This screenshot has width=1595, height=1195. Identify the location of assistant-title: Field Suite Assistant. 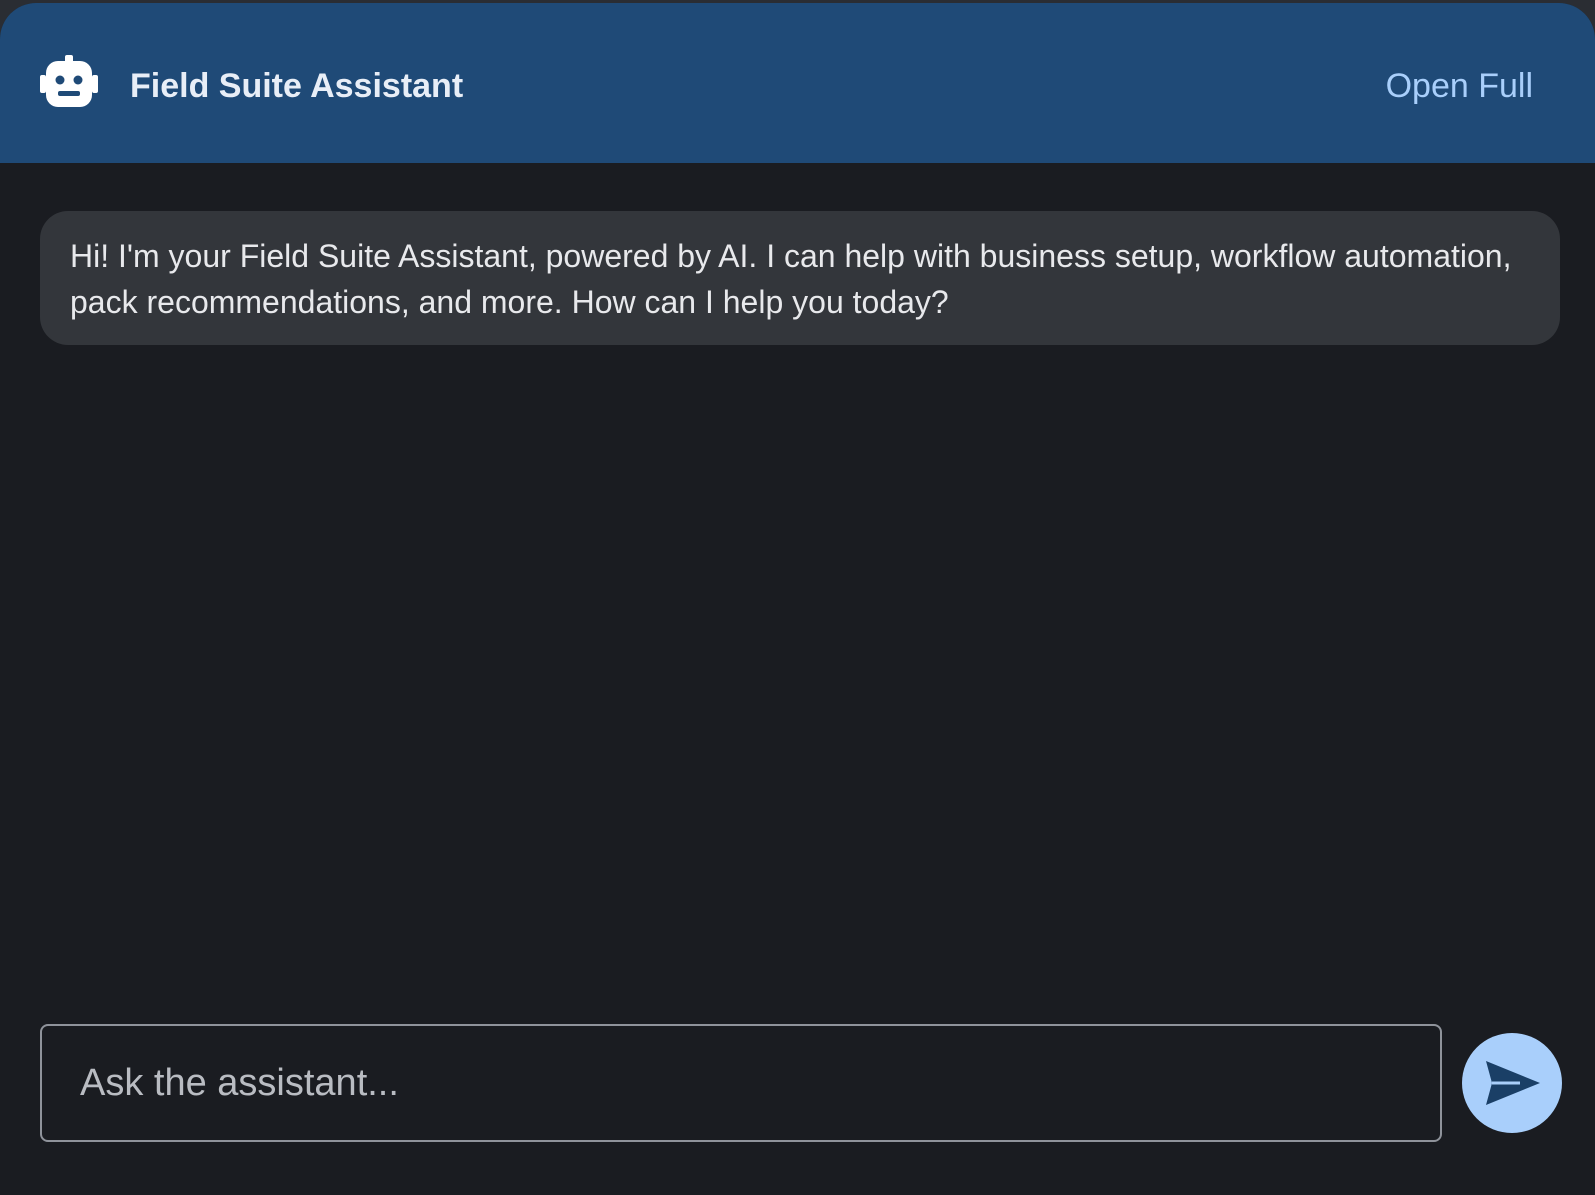
(297, 86).